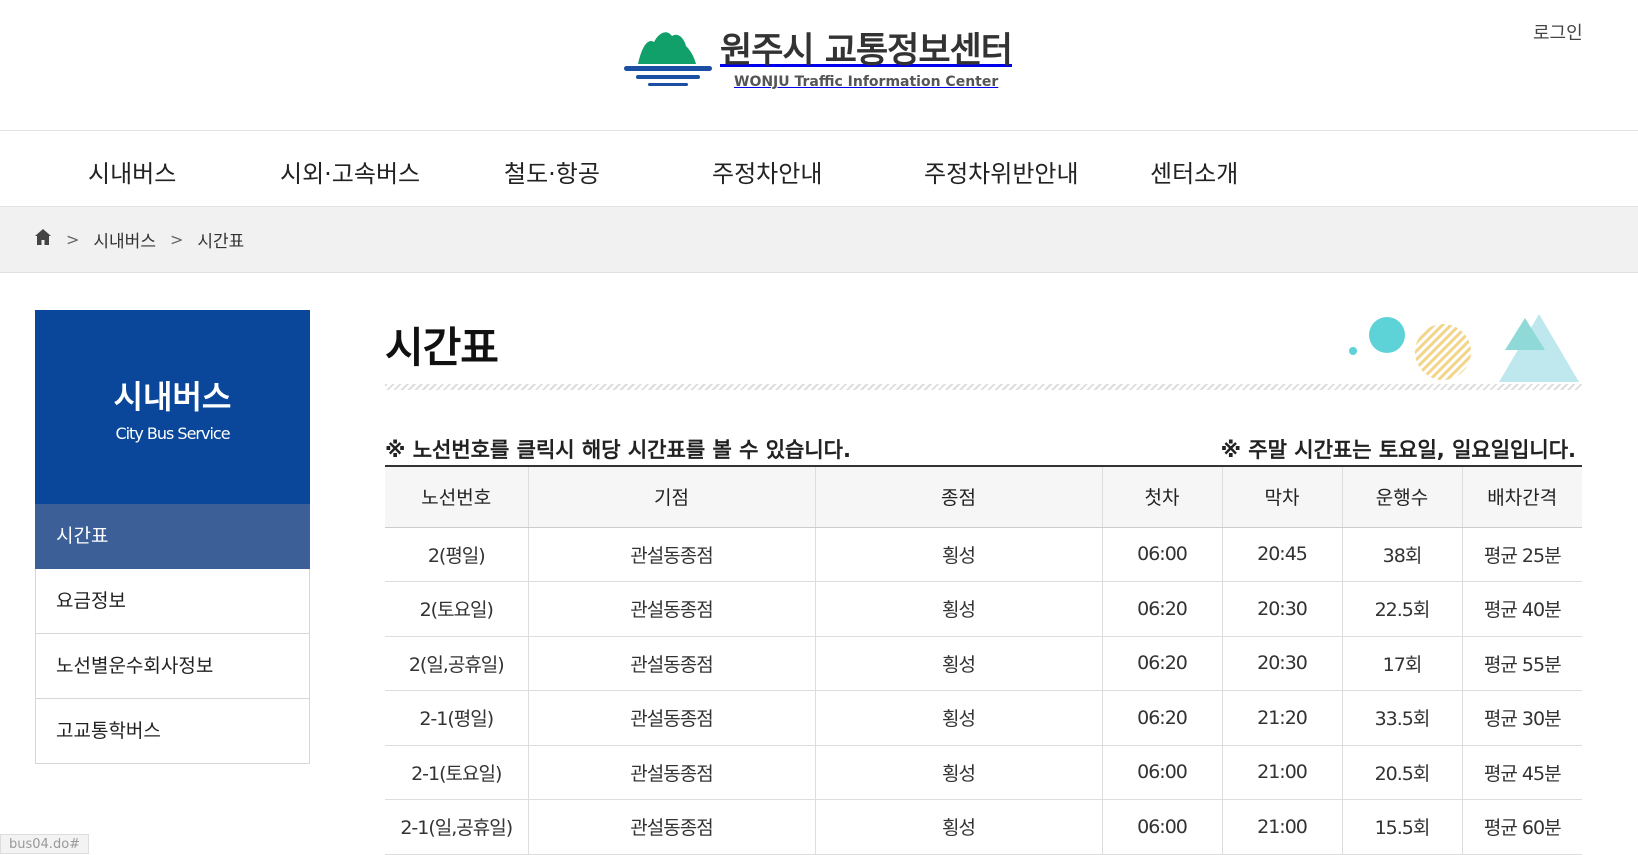 This screenshot has height=855, width=1638. I want to click on cell-interval: 평균 25분, so click(1522, 554).